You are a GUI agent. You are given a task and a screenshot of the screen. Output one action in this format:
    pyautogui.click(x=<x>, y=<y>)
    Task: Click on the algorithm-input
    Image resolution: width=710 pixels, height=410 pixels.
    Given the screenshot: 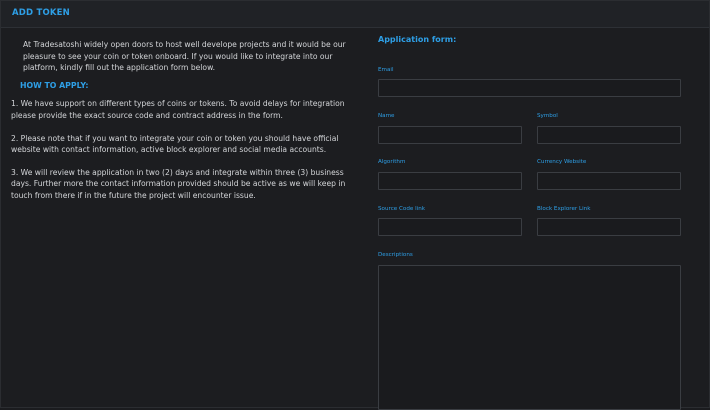 What is the action you would take?
    pyautogui.click(x=450, y=181)
    